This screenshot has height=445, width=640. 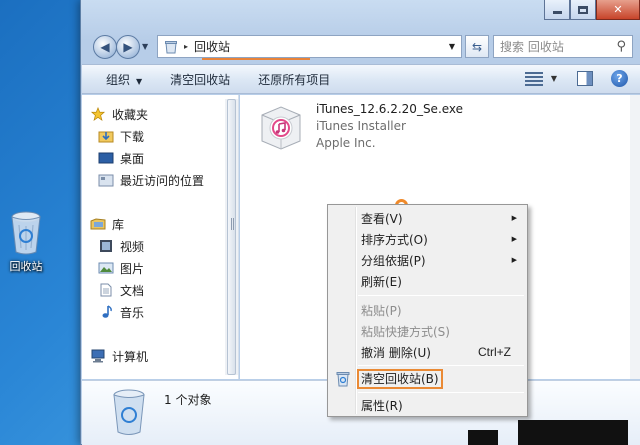 What do you see at coordinates (139, 81) in the screenshot?
I see `chevron-down-icon: ▼` at bounding box center [139, 81].